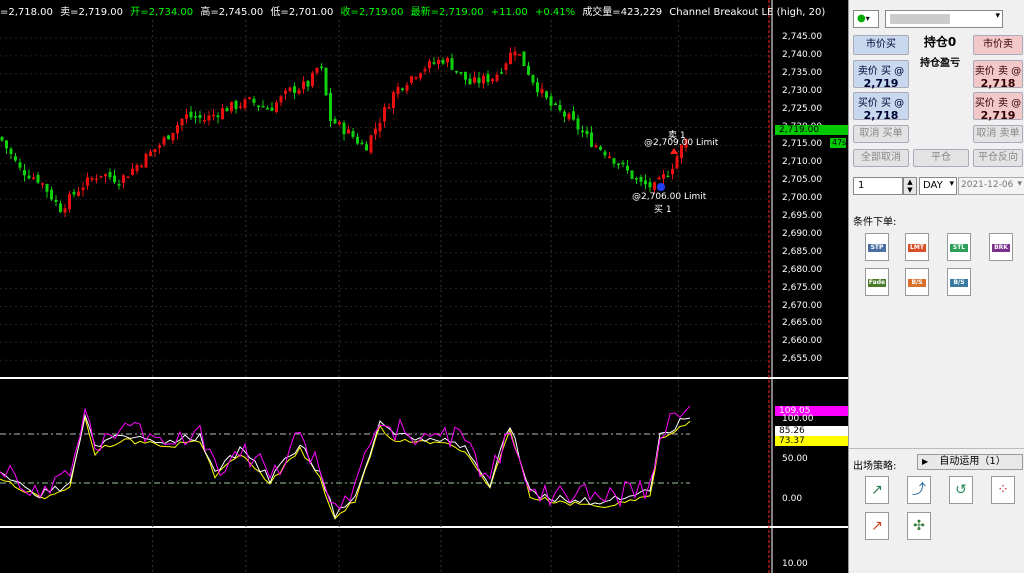 The image size is (1024, 573). Describe the element at coordinates (878, 186) in the screenshot. I see `quantity-input: 1` at that location.